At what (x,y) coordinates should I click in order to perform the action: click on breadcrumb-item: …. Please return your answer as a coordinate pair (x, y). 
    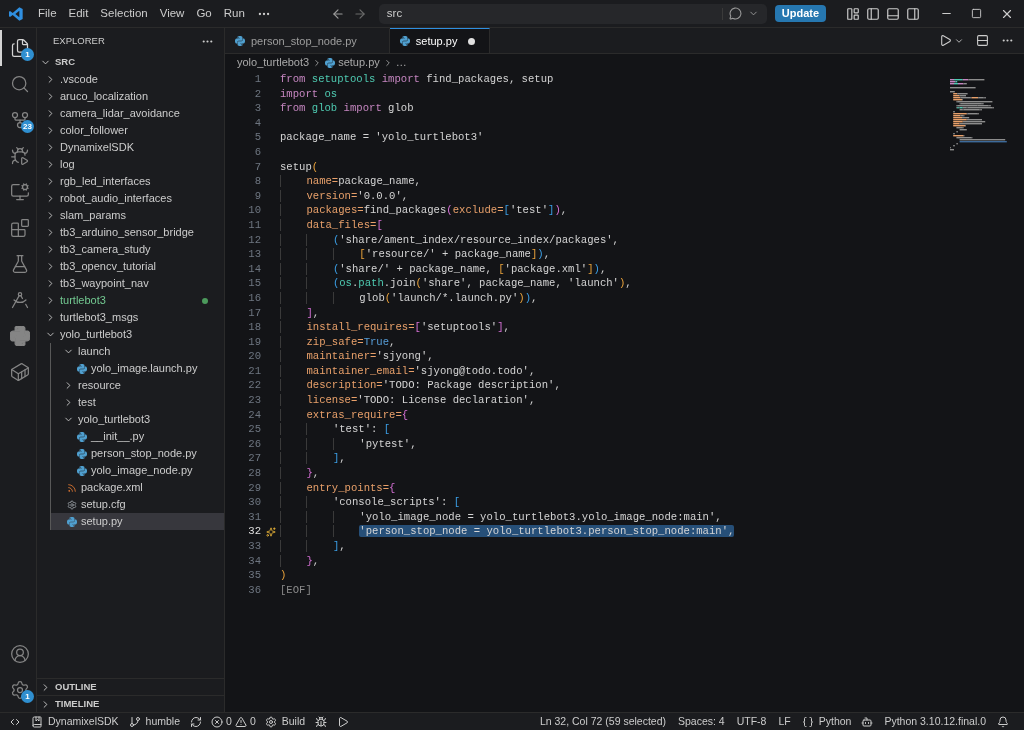
    Looking at the image, I should click on (401, 62).